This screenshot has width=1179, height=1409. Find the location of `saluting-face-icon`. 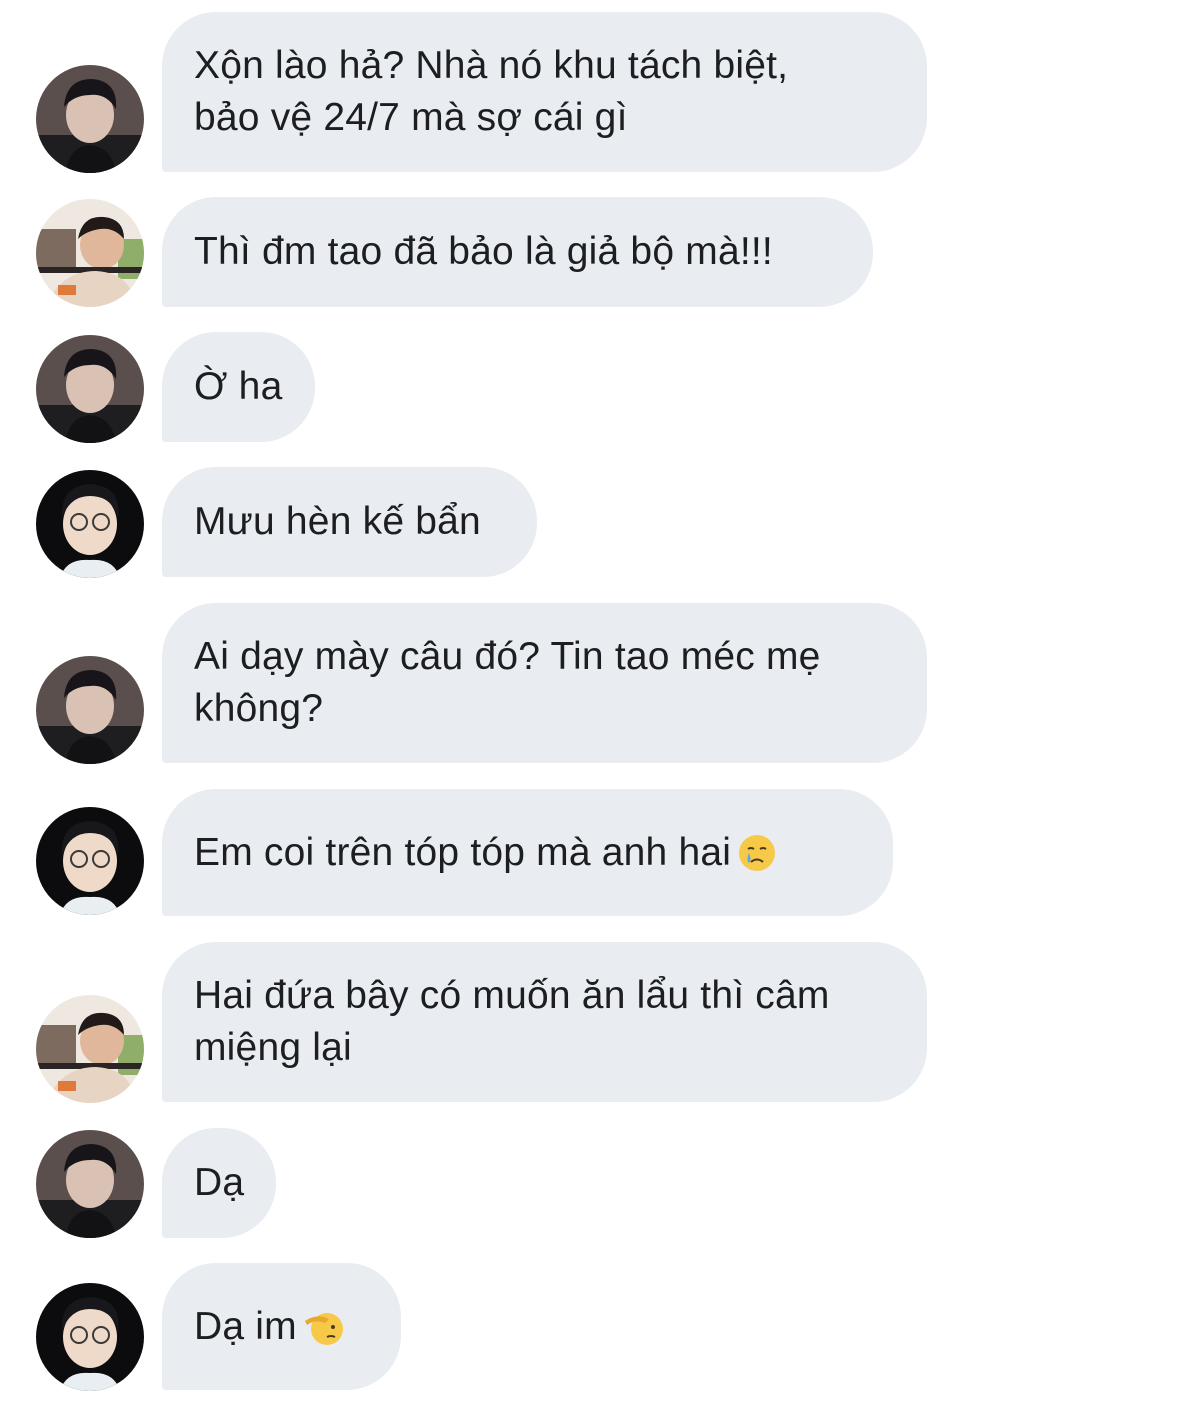

saluting-face-icon is located at coordinates (323, 1327).